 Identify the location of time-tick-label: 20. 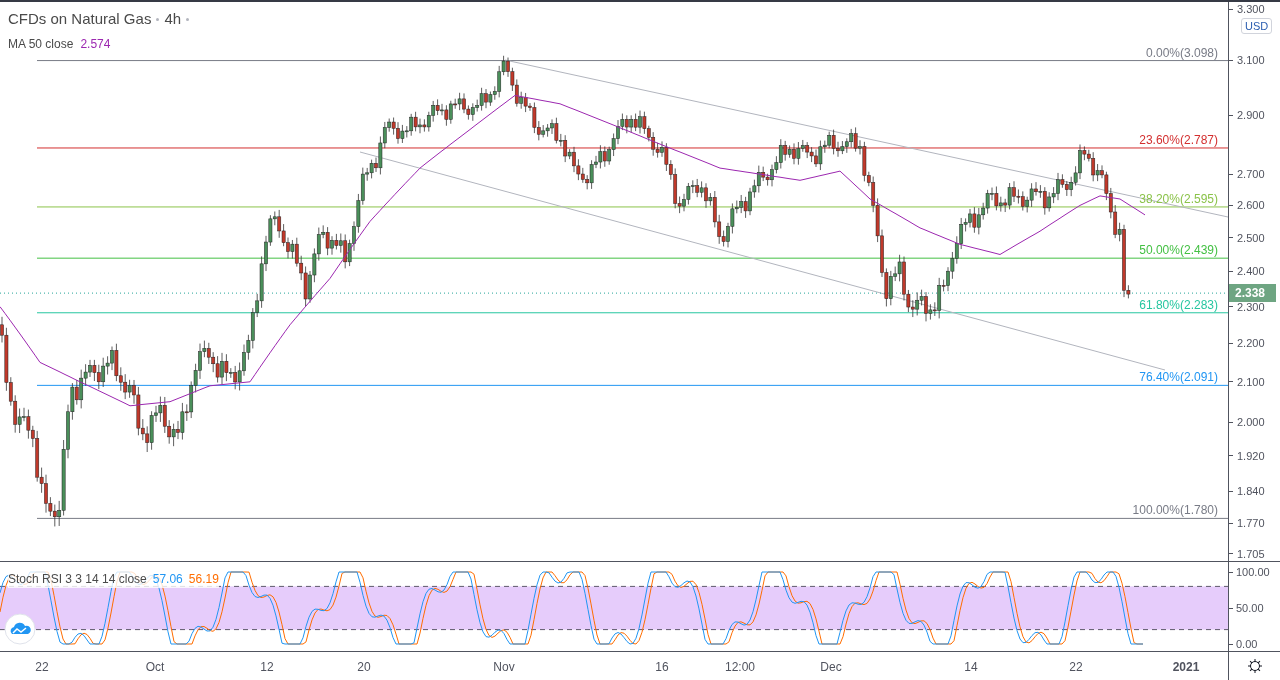
(364, 667).